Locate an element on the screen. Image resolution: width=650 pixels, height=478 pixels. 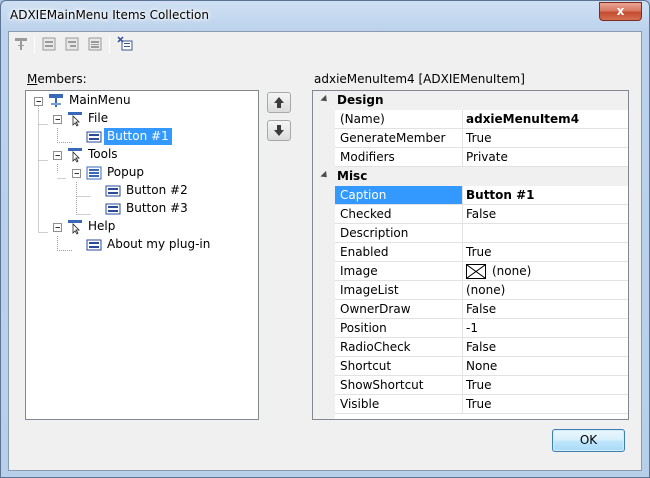
property-row: OwnerDraw False is located at coordinates (470, 309).